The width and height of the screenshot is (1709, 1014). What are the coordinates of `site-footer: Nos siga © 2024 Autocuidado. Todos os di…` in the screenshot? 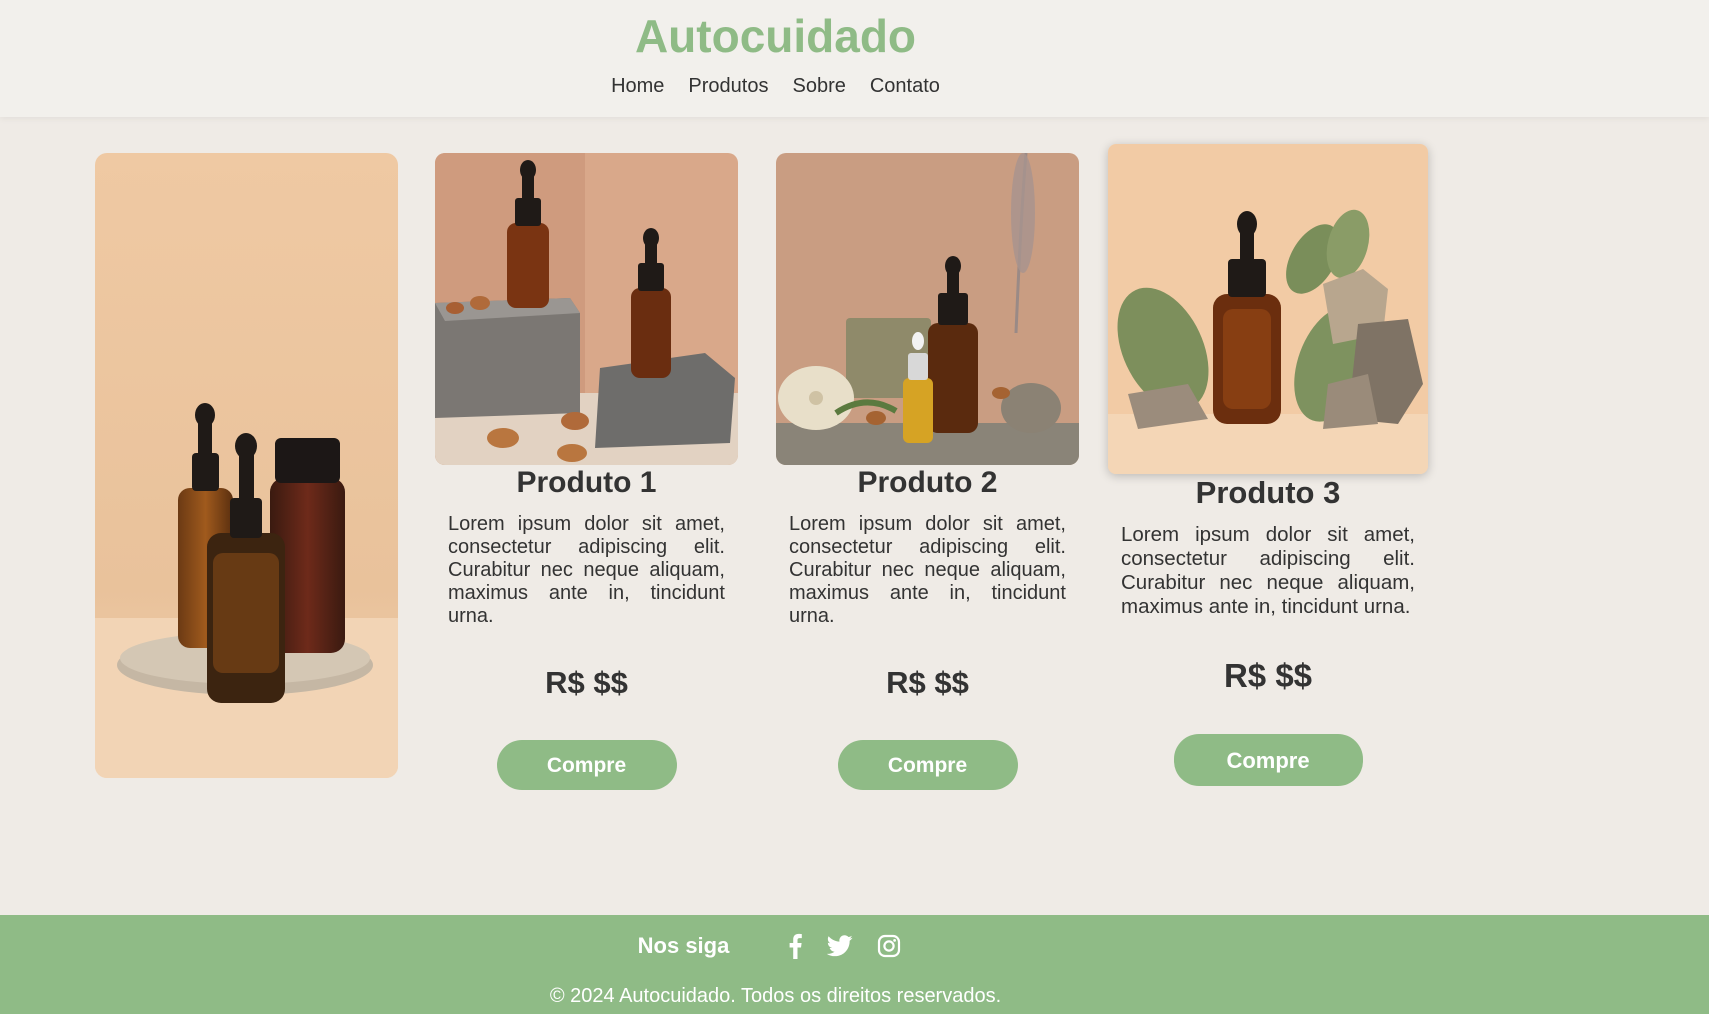 It's located at (854, 964).